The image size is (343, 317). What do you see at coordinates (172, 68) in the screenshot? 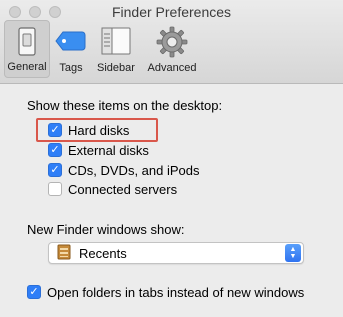
I see `tab-advanced-label: Advanced` at bounding box center [172, 68].